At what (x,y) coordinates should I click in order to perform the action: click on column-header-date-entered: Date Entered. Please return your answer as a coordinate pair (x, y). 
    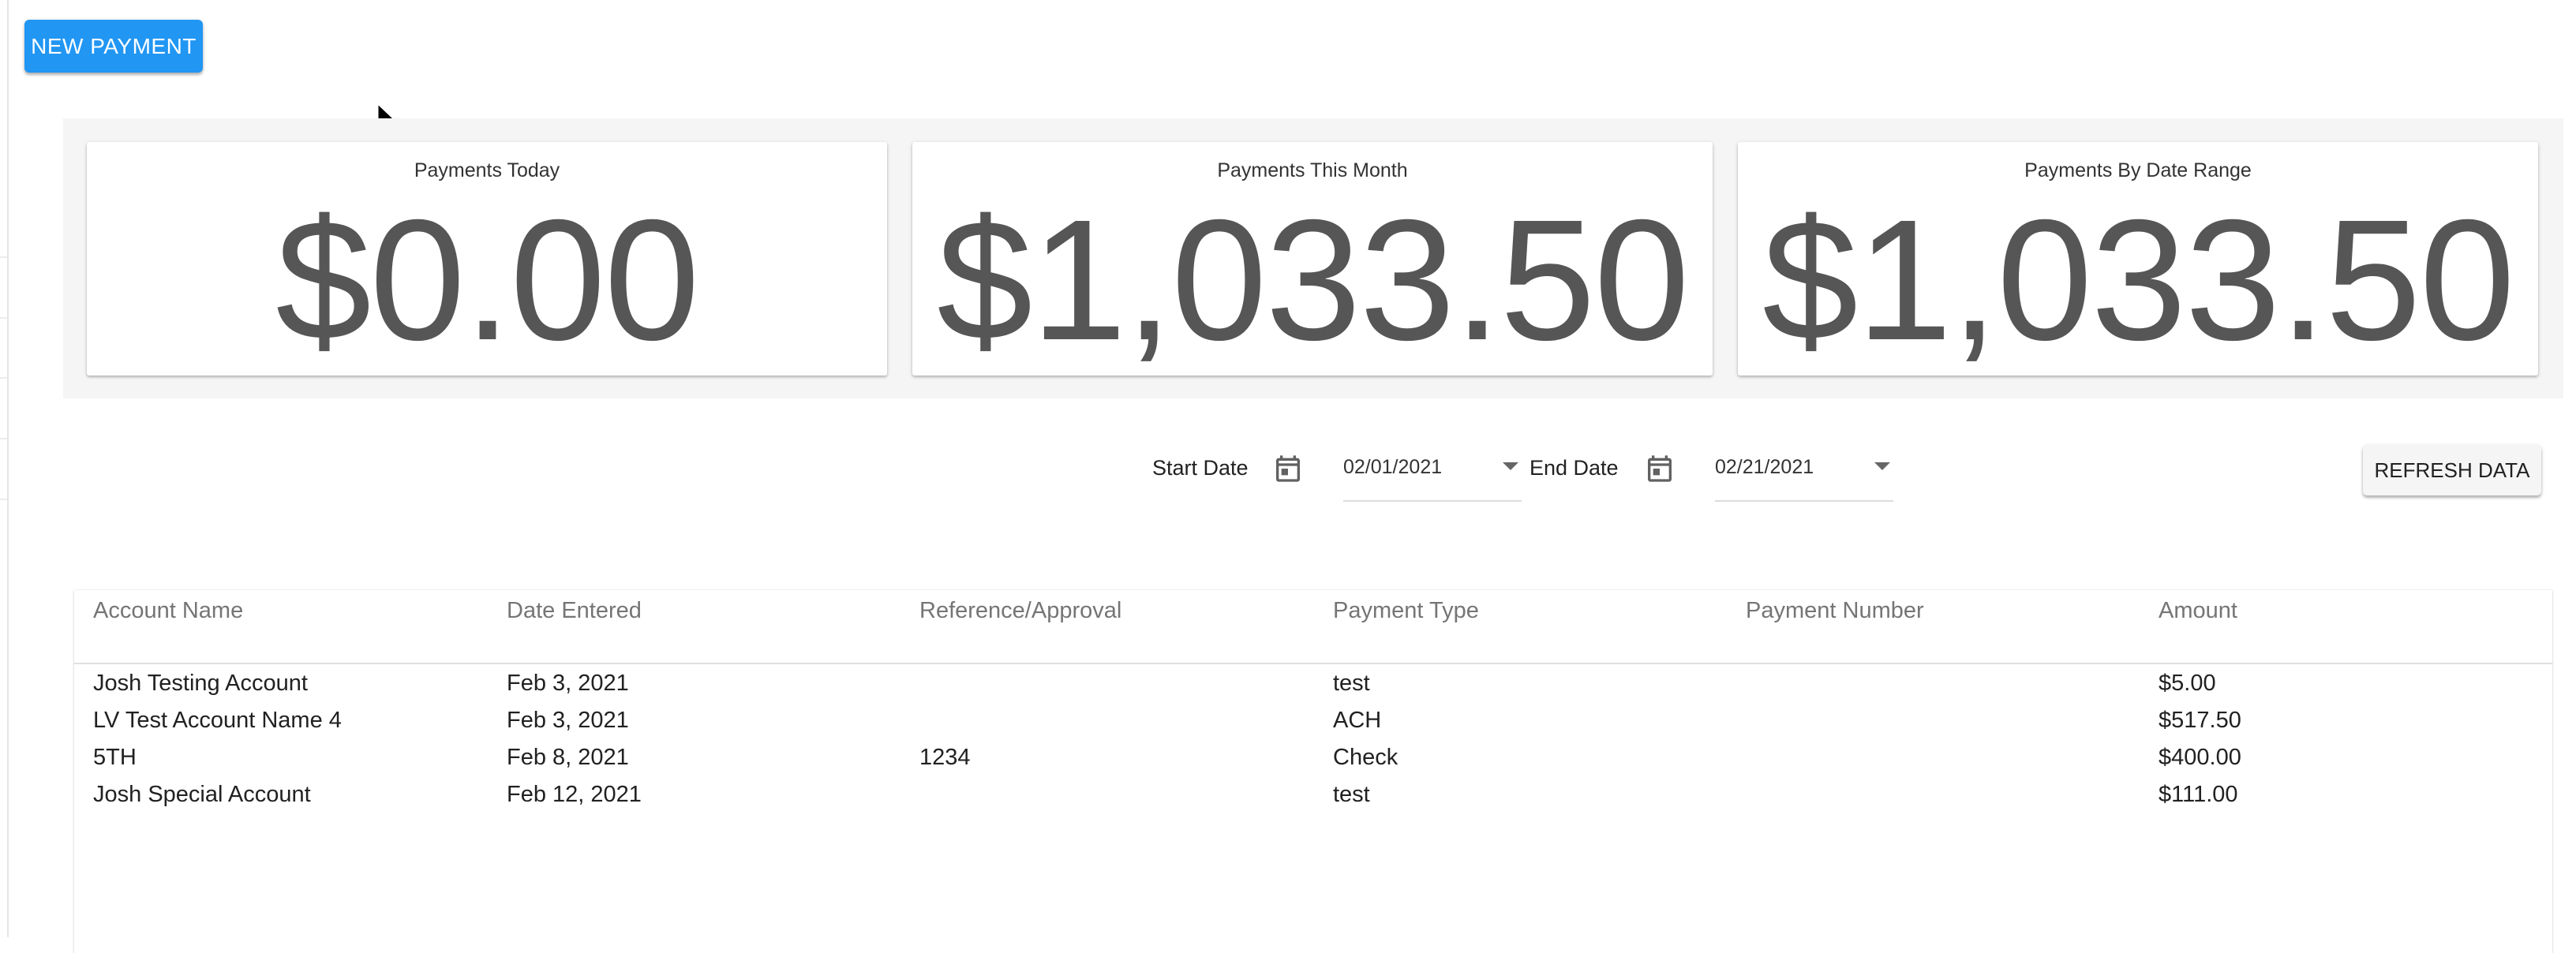
    Looking at the image, I should click on (574, 611).